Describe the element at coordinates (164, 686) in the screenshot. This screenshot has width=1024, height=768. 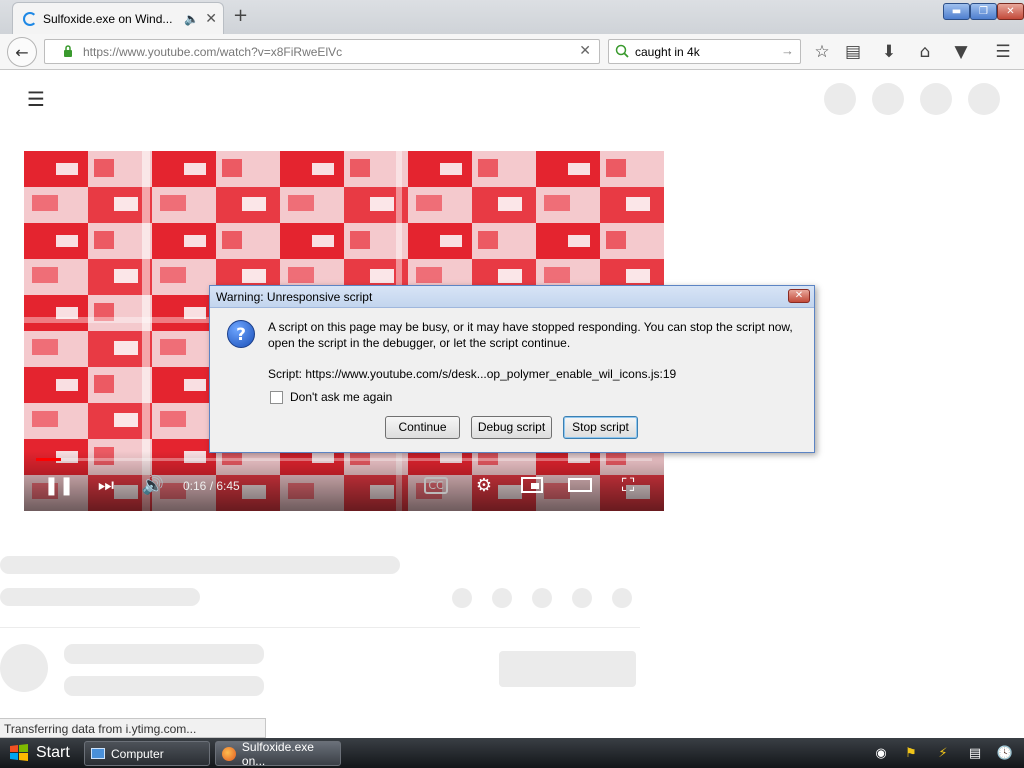
I see `channel-subs-placeholder` at that location.